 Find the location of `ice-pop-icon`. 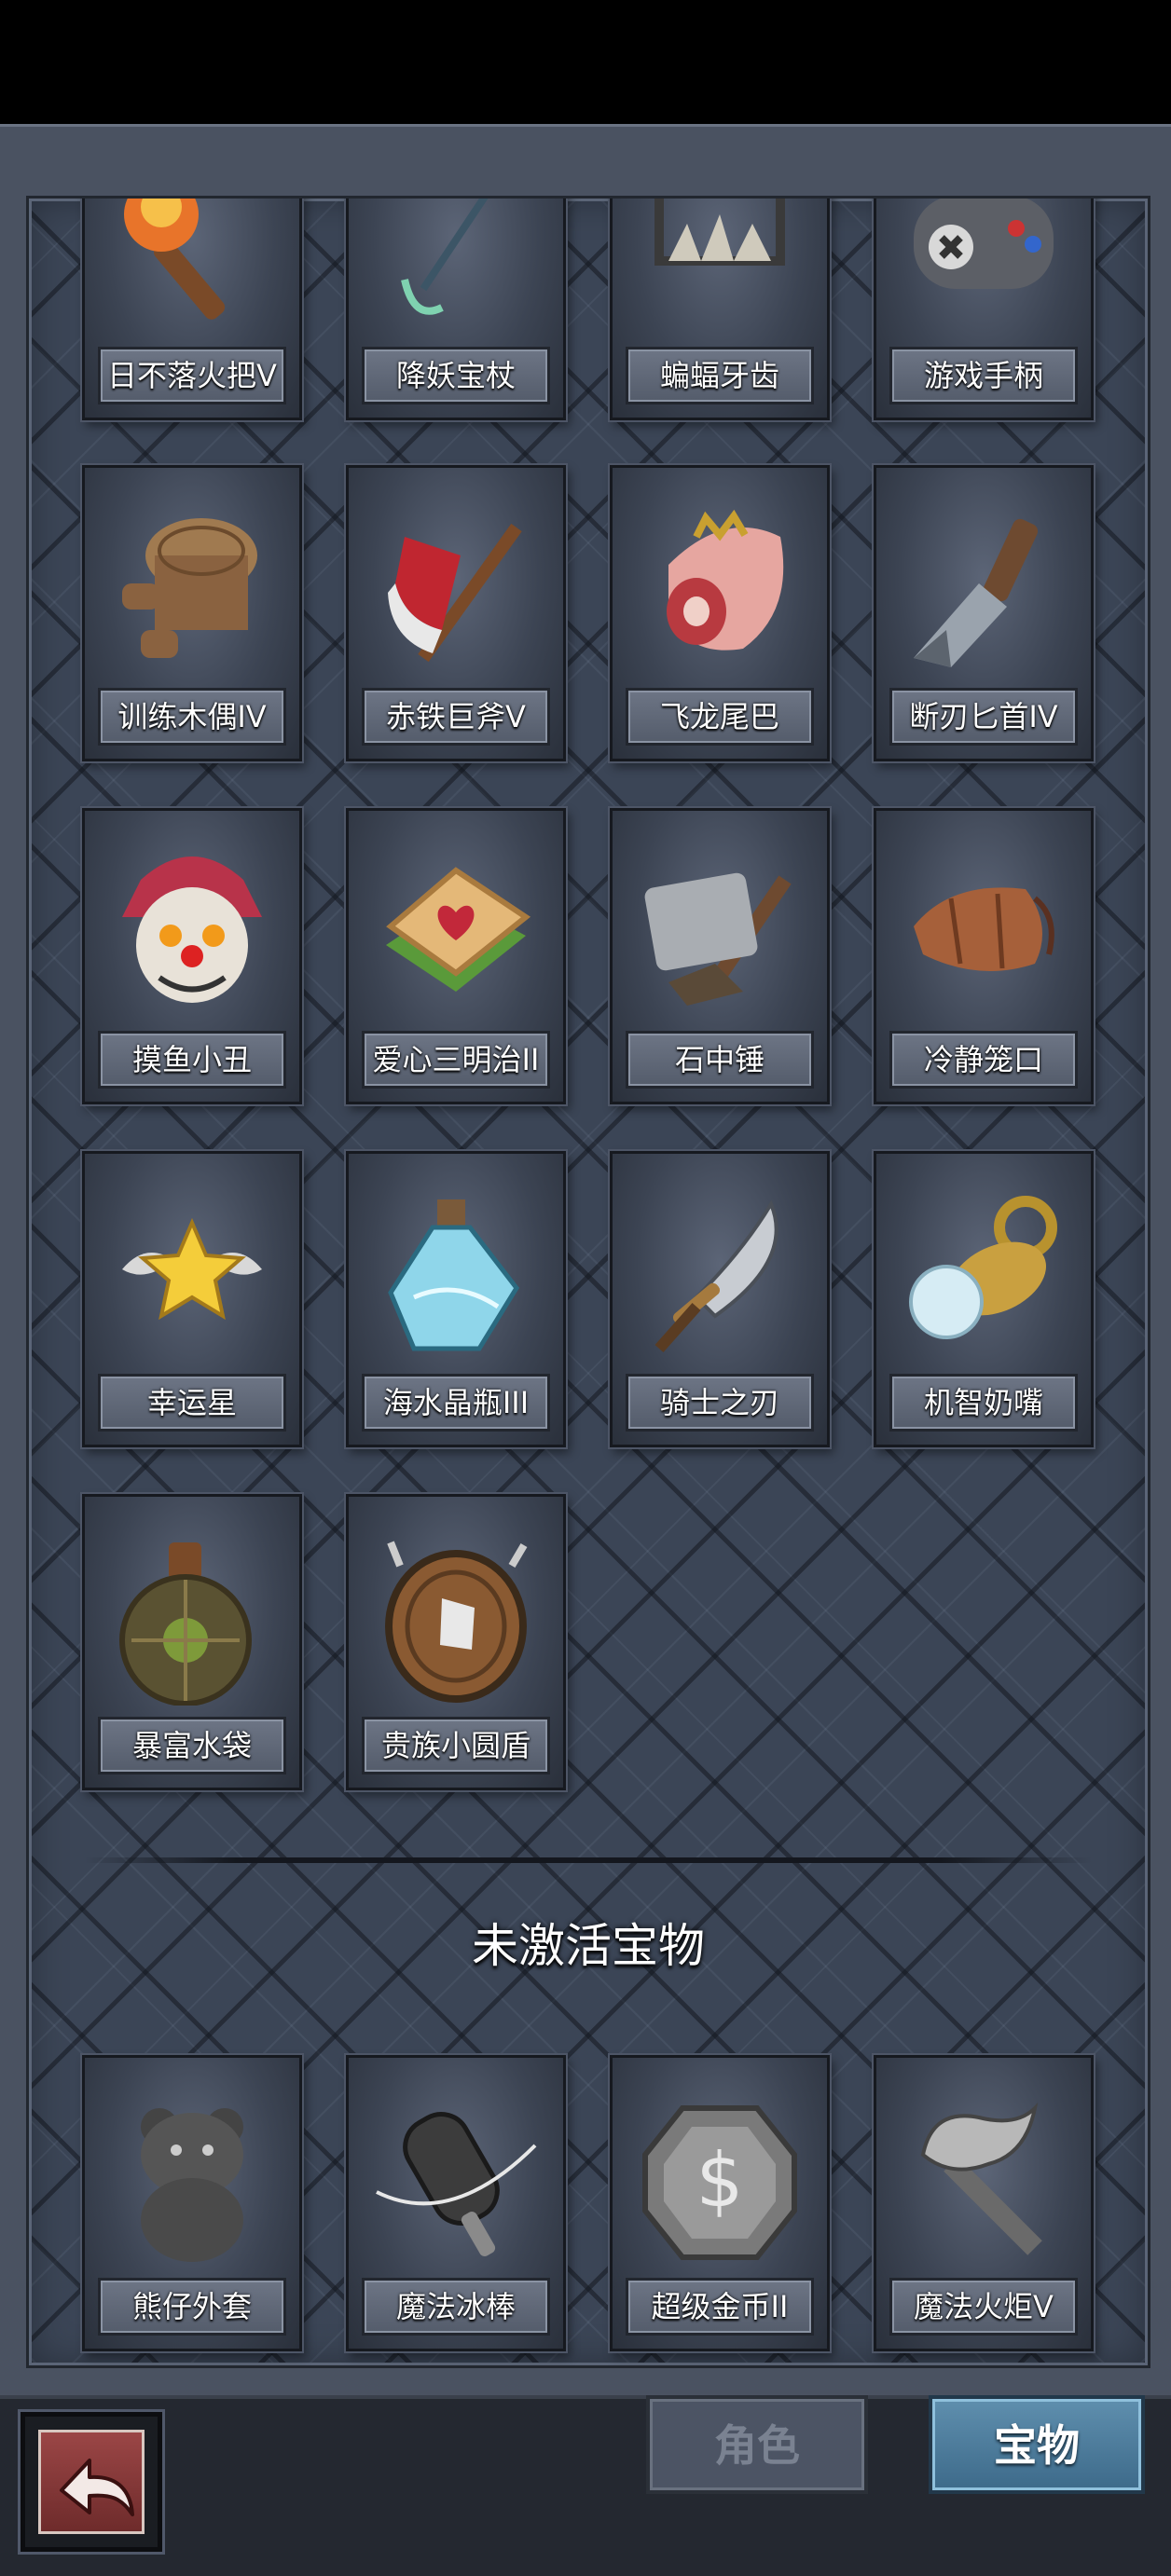

ice-pop-icon is located at coordinates (456, 2184).